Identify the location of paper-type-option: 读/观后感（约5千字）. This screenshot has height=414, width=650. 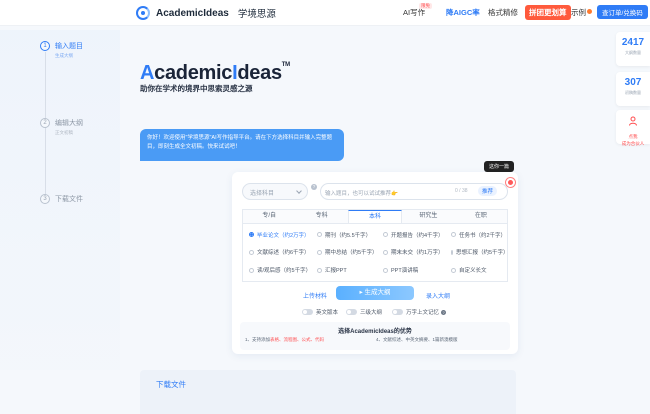
(283, 270).